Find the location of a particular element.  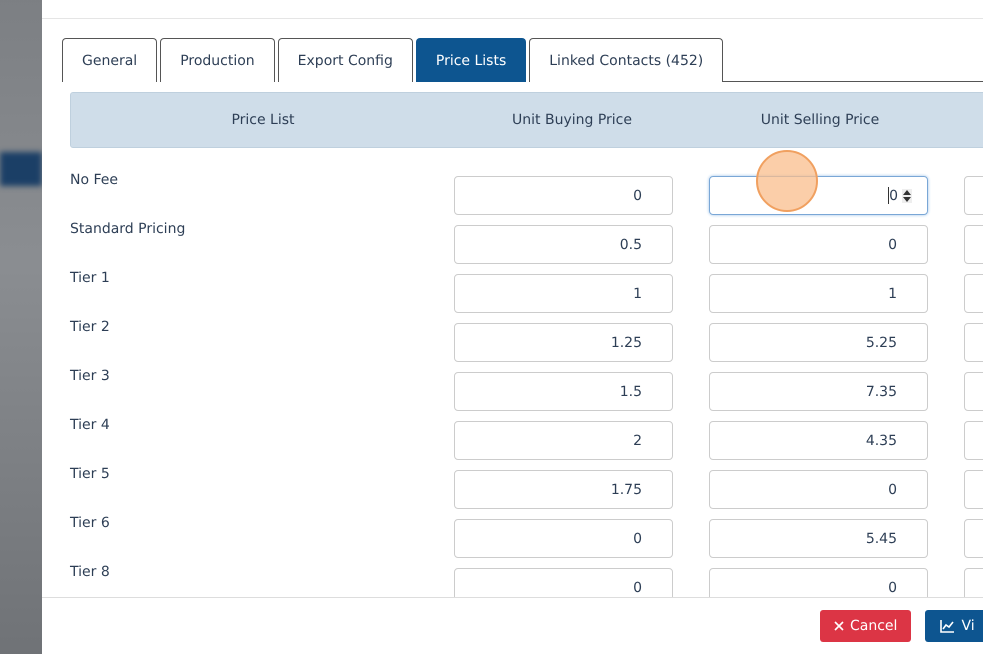

price-list-name: Tier 3 is located at coordinates (90, 375).